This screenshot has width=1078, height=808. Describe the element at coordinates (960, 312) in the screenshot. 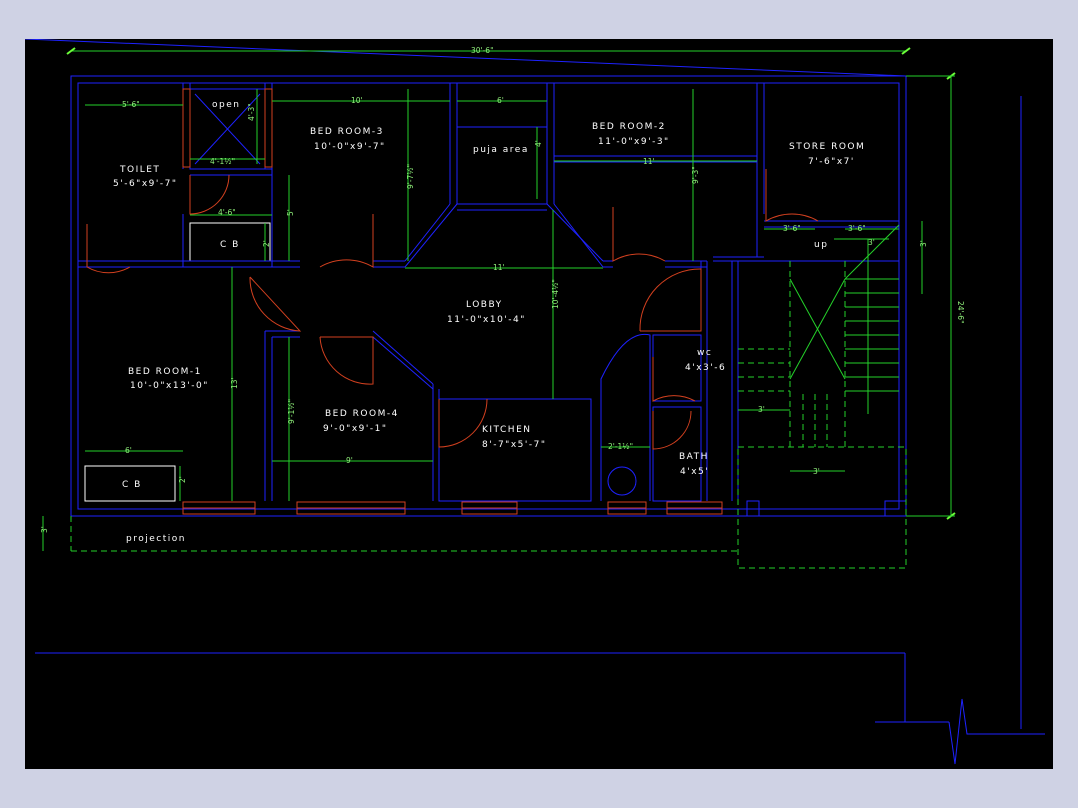

I see `dim-overall-depth: 24'-6"` at that location.